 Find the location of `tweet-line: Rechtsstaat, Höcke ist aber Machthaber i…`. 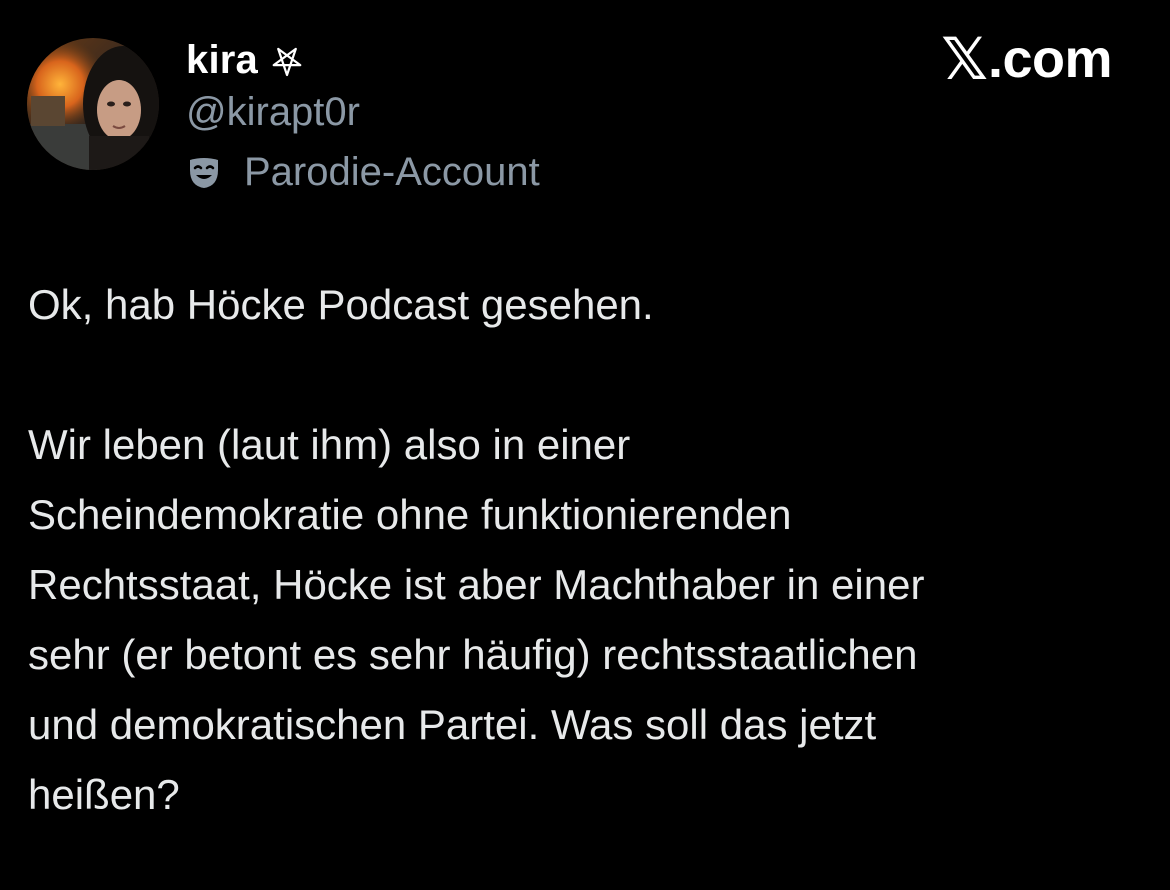

tweet-line: Rechtsstaat, Höcke ist aber Machthaber i… is located at coordinates (476, 584).